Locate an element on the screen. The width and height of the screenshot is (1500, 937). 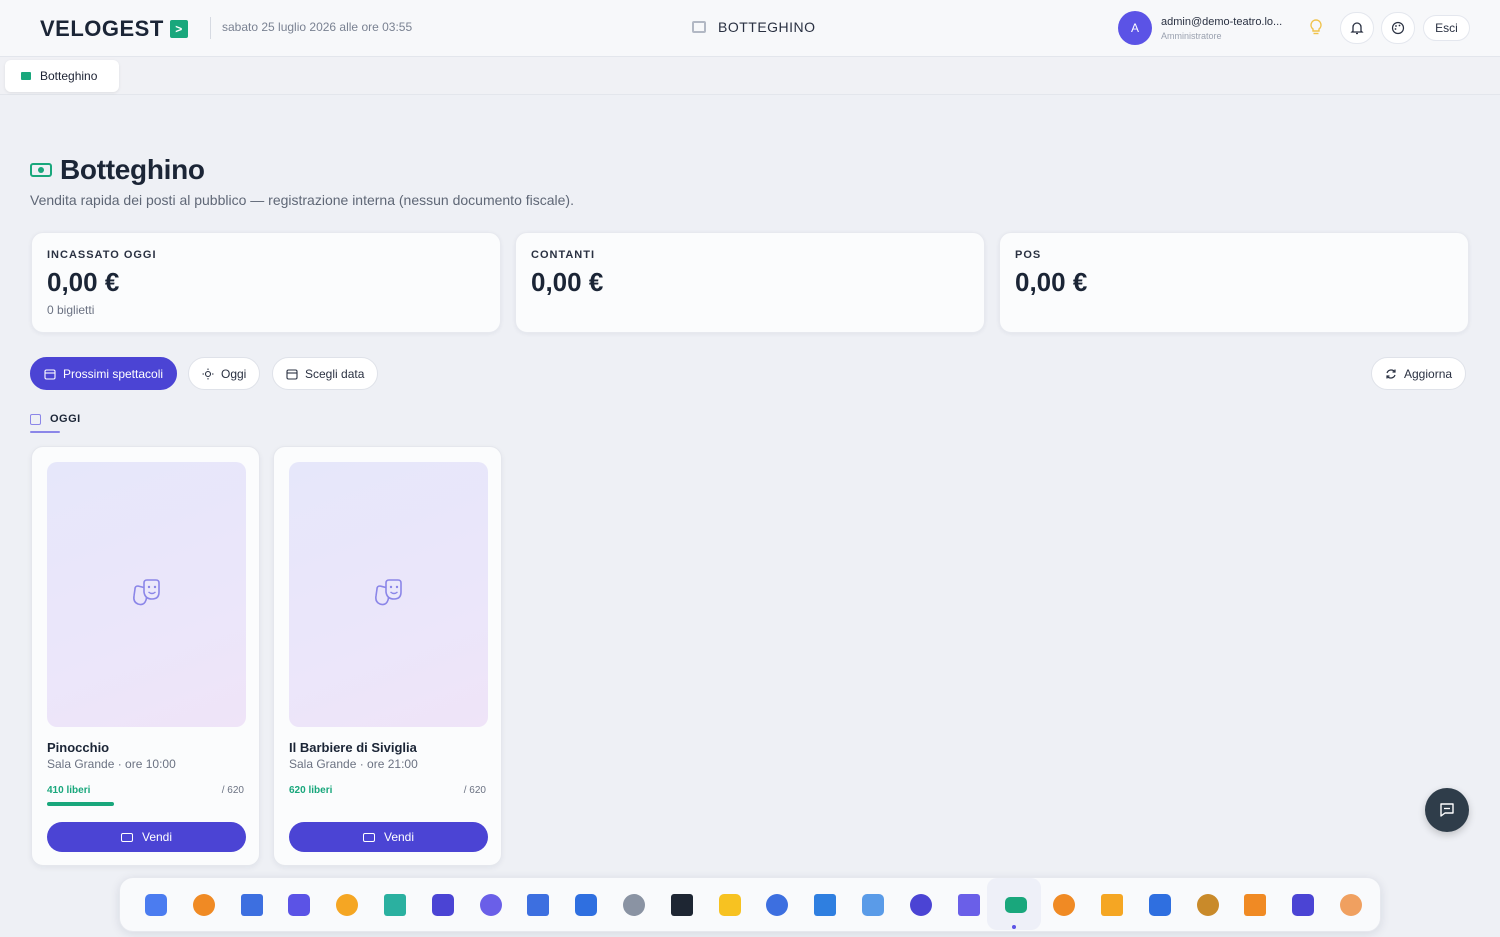
stage-icon-glyph is located at coordinates (1064, 905).